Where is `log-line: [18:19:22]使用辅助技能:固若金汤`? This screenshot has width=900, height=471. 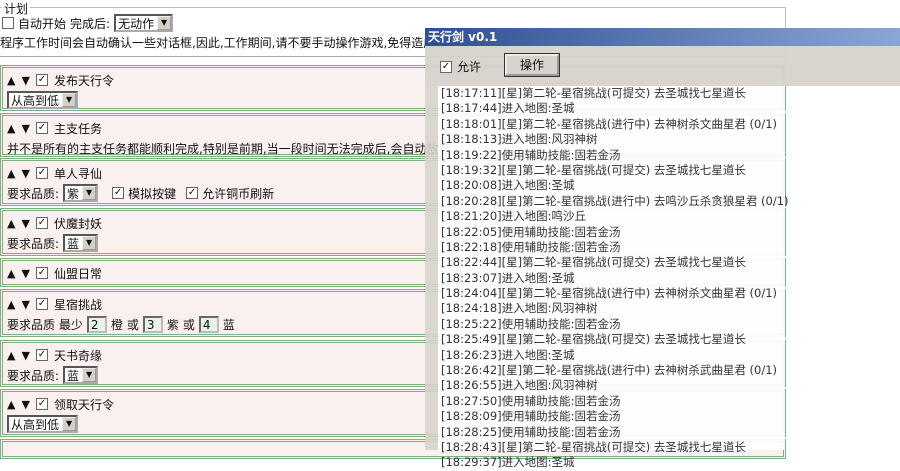
log-line: [18:19:22]使用辅助技能:固若金汤 is located at coordinates (531, 154).